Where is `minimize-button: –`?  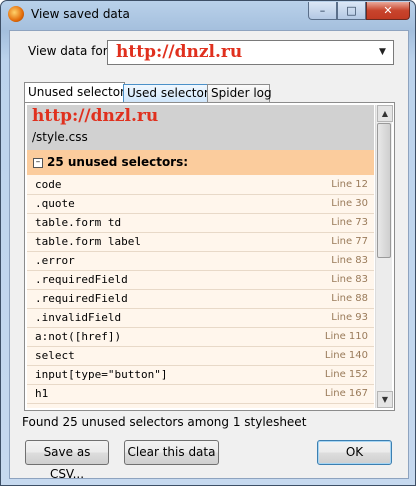 minimize-button: – is located at coordinates (322, 11).